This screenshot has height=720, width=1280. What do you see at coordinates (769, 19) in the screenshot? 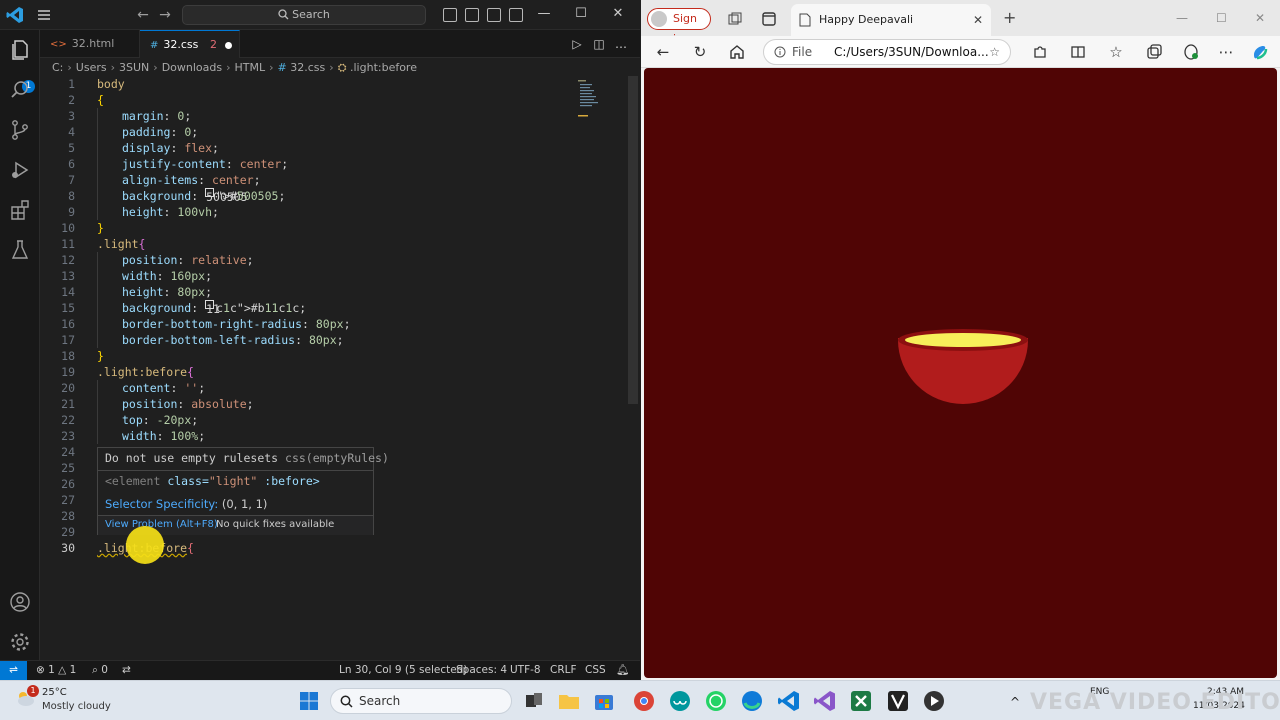
I see `tab-actions-icon` at bounding box center [769, 19].